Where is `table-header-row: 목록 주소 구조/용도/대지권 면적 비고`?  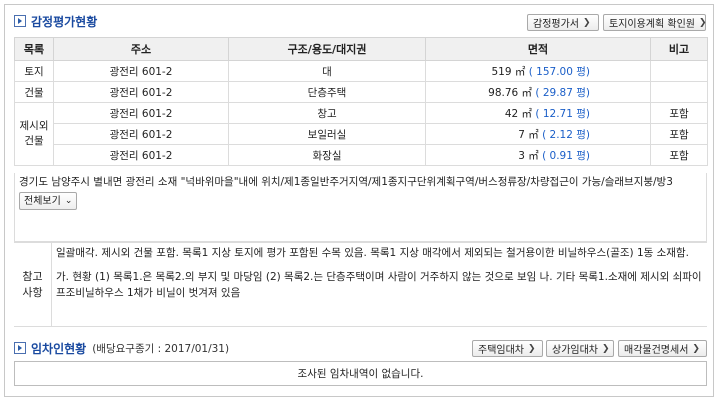
table-header-row: 목록 주소 구조/용도/대지권 면적 비고 is located at coordinates (361, 49).